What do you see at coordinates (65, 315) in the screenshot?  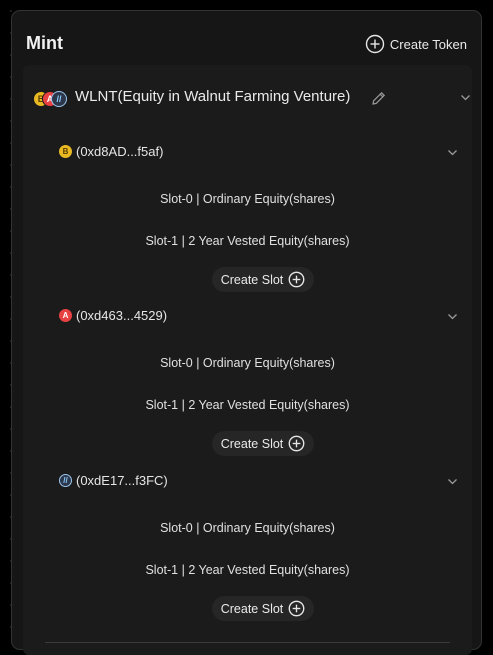 I see `avalanche-icon: A` at bounding box center [65, 315].